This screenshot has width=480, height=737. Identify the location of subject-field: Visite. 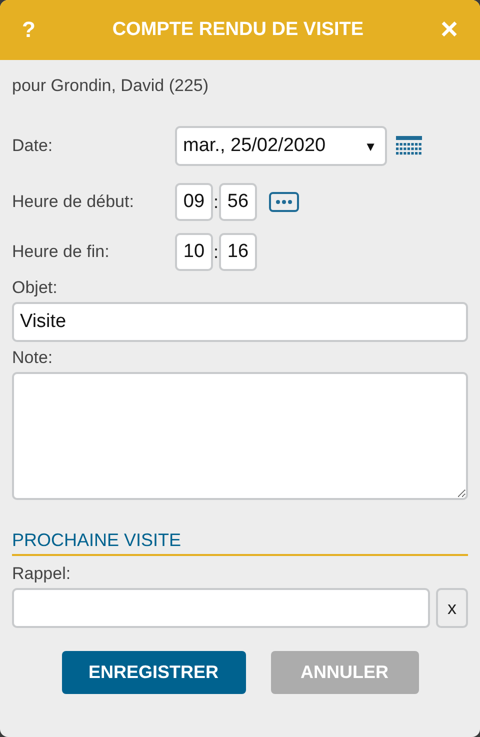
(240, 322).